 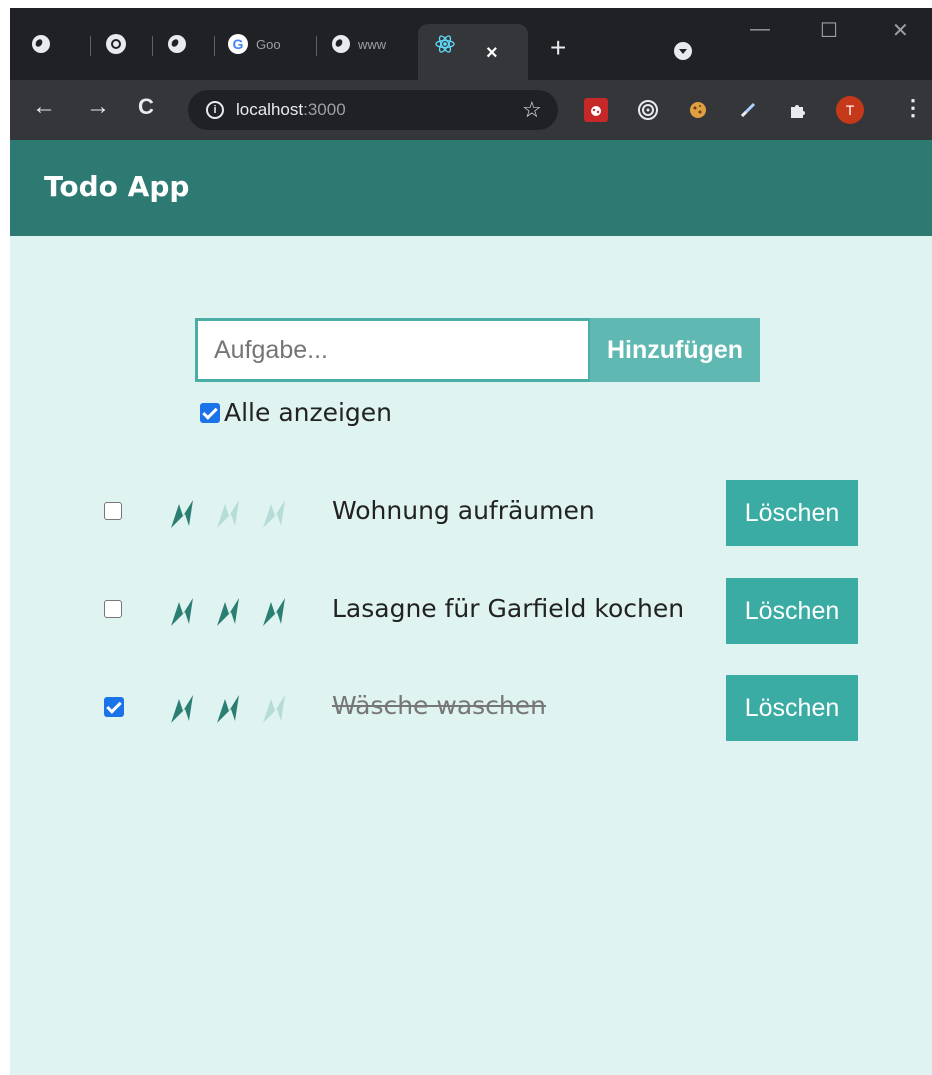 I want to click on bookmark-star-icon: ☆, so click(x=532, y=110).